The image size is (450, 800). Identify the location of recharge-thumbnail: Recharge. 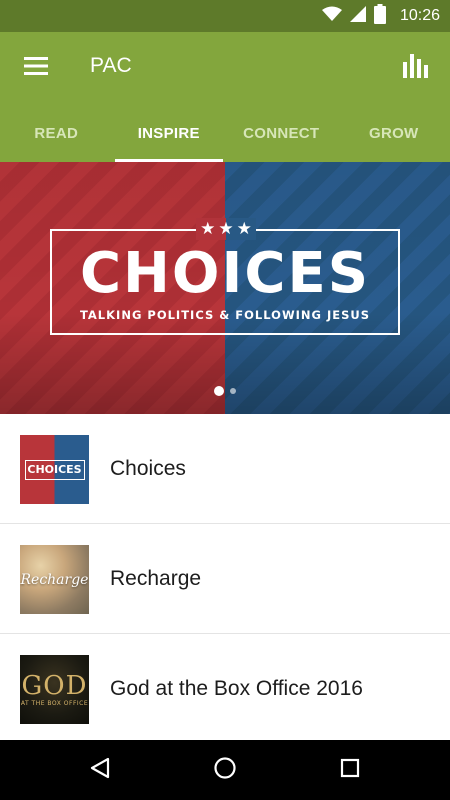
(54, 579).